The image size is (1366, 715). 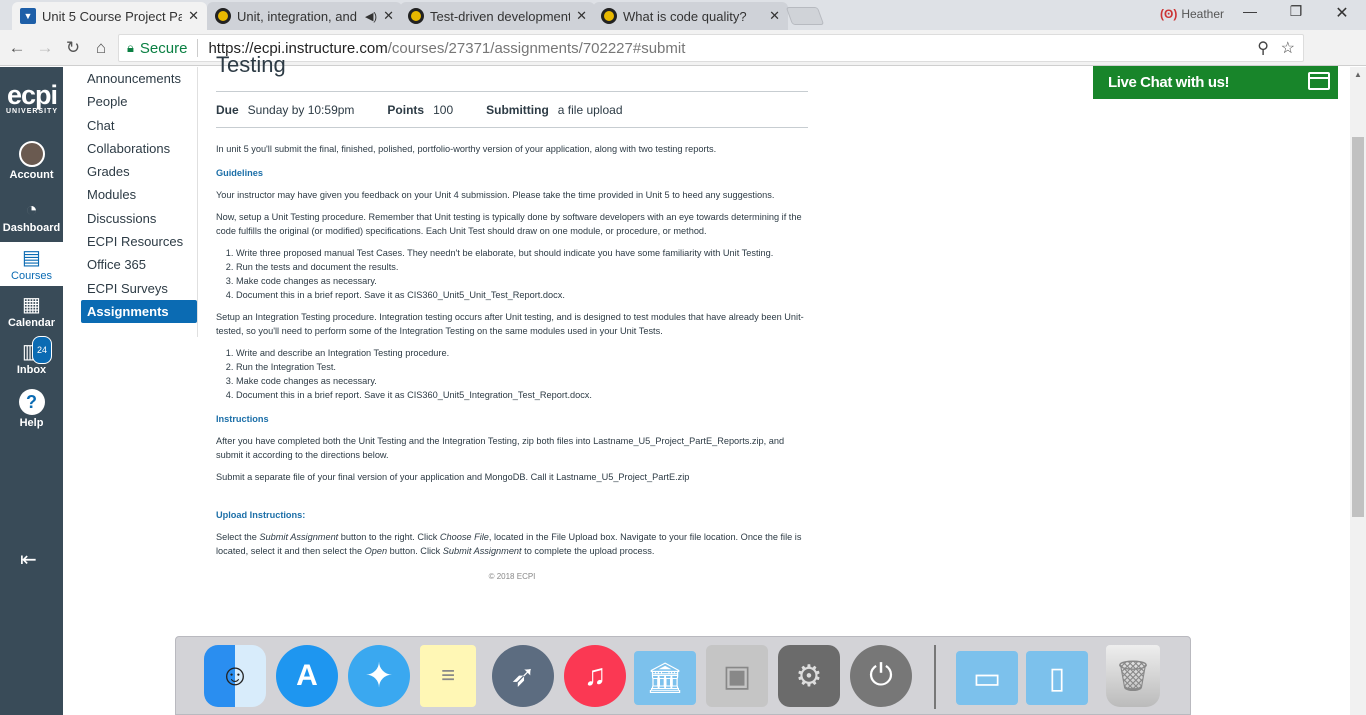 What do you see at coordinates (1250, 14) in the screenshot?
I see `minimize-button: —` at bounding box center [1250, 14].